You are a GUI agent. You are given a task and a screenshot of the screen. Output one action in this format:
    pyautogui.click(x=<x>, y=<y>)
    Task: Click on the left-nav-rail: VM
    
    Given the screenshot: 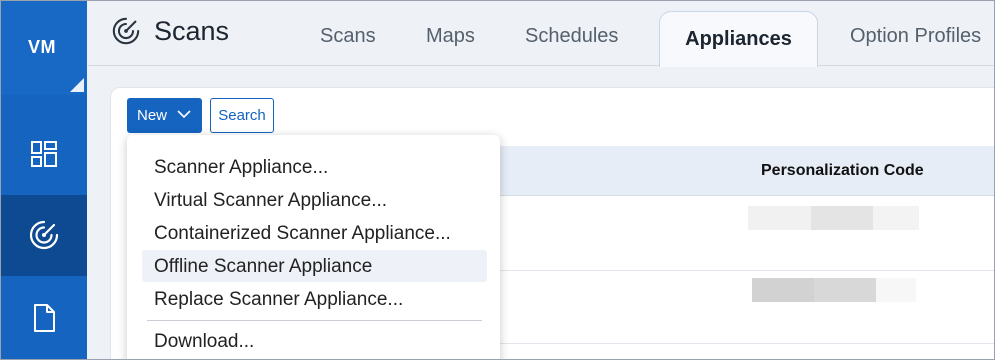 What is the action you would take?
    pyautogui.click(x=44, y=180)
    